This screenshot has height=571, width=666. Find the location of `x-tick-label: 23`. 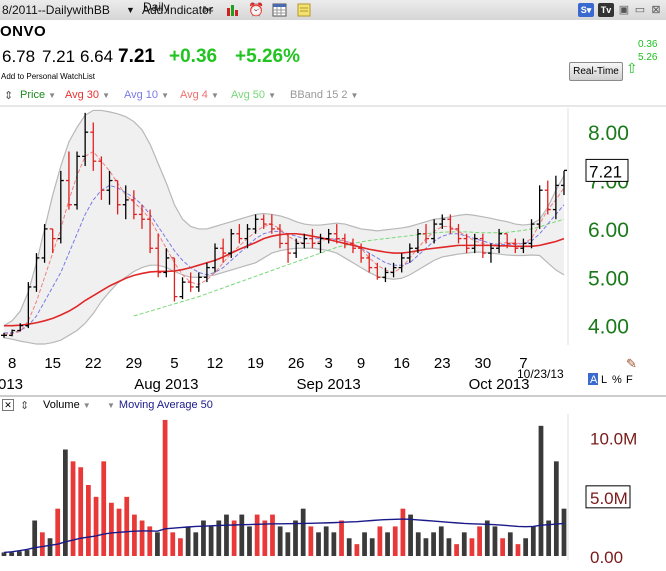

x-tick-label: 23 is located at coordinates (442, 363).